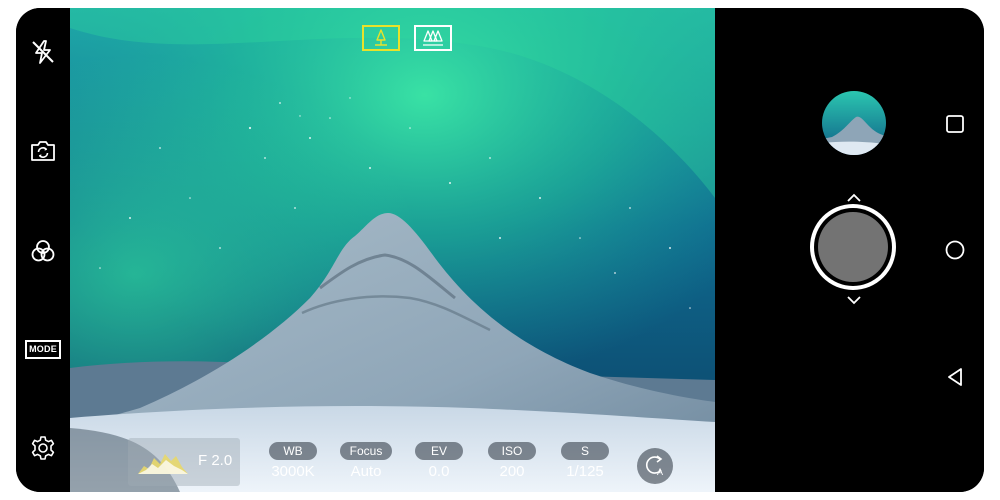 This screenshot has width=1000, height=500. I want to click on recents-button, so click(955, 124).